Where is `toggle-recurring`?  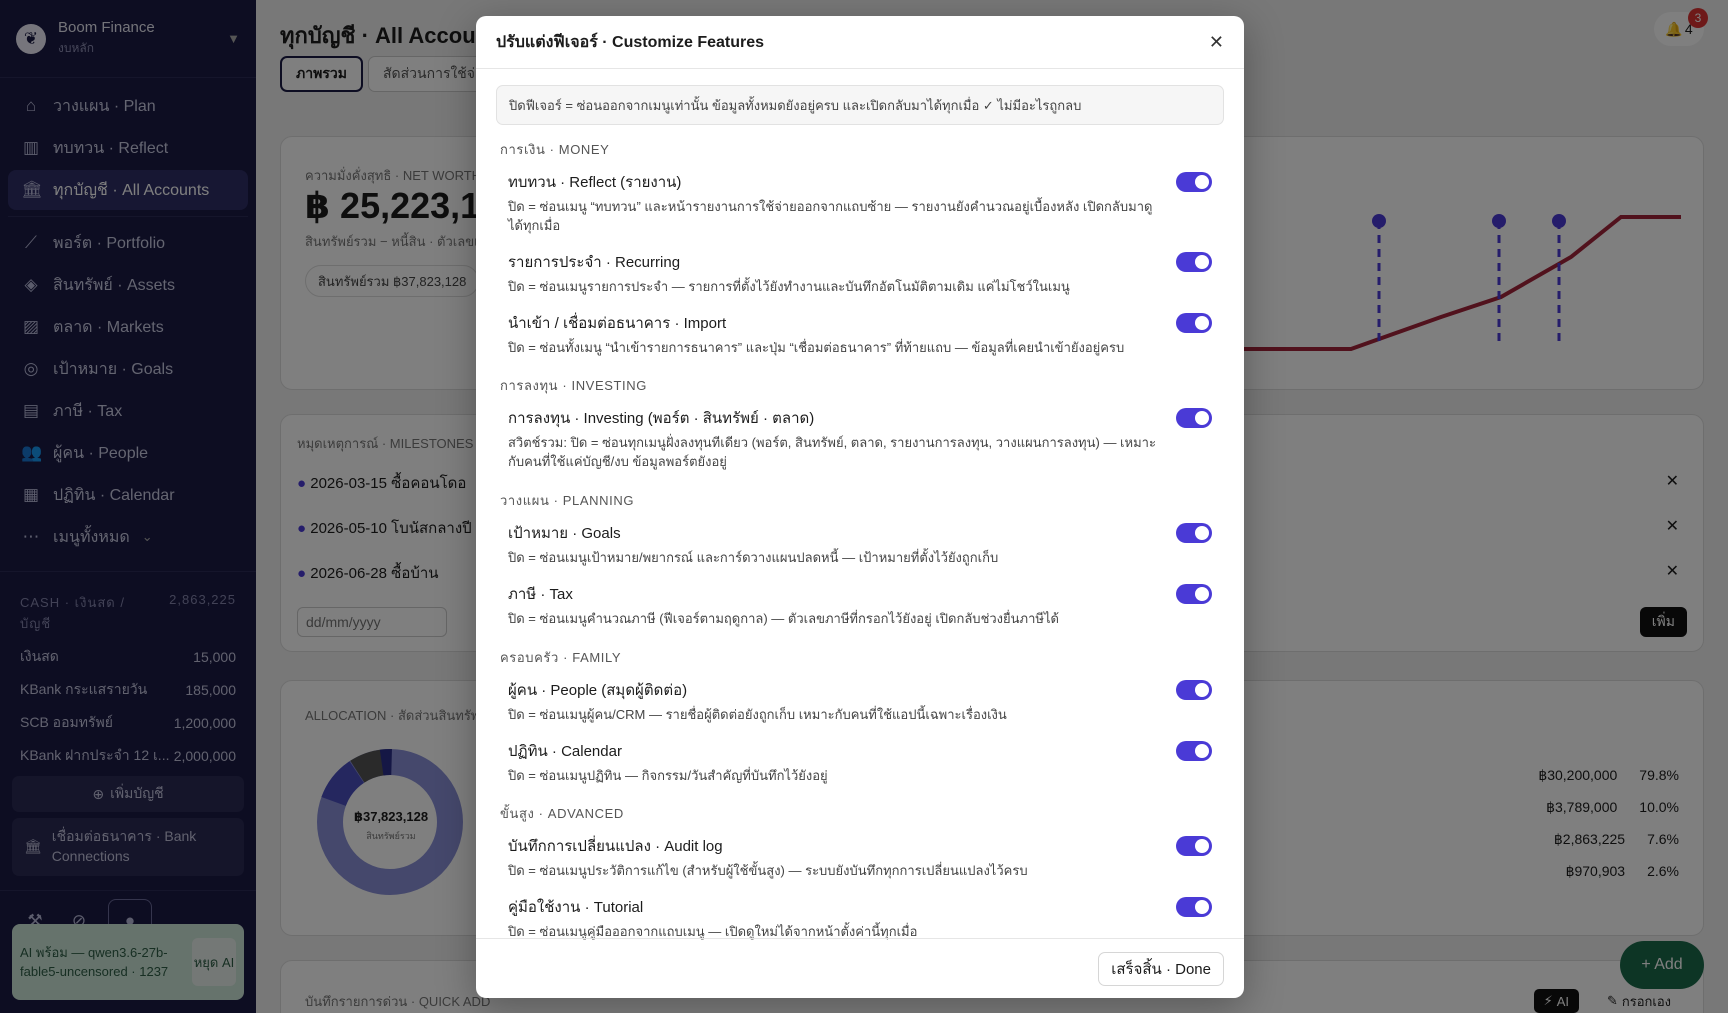 toggle-recurring is located at coordinates (1194, 261).